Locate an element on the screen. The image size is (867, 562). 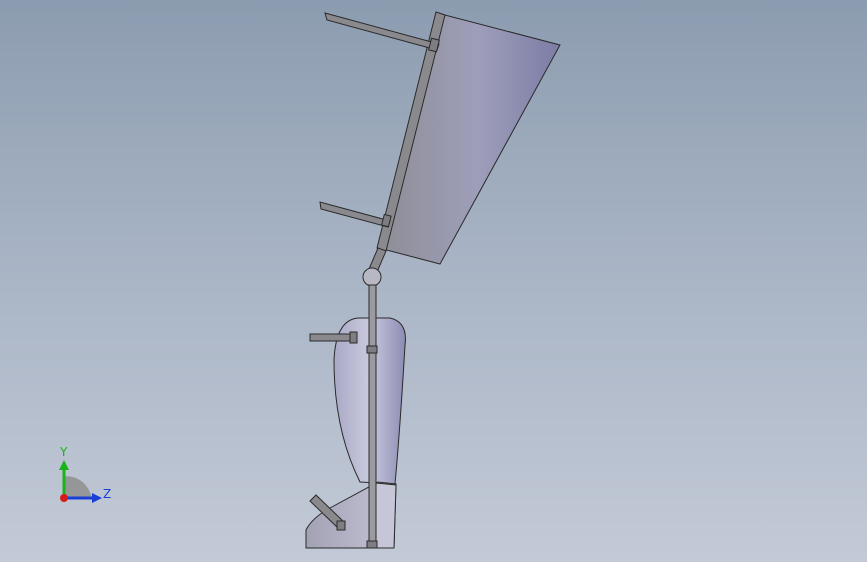
upper-thigh-strap-bar is located at coordinates (382, 32).